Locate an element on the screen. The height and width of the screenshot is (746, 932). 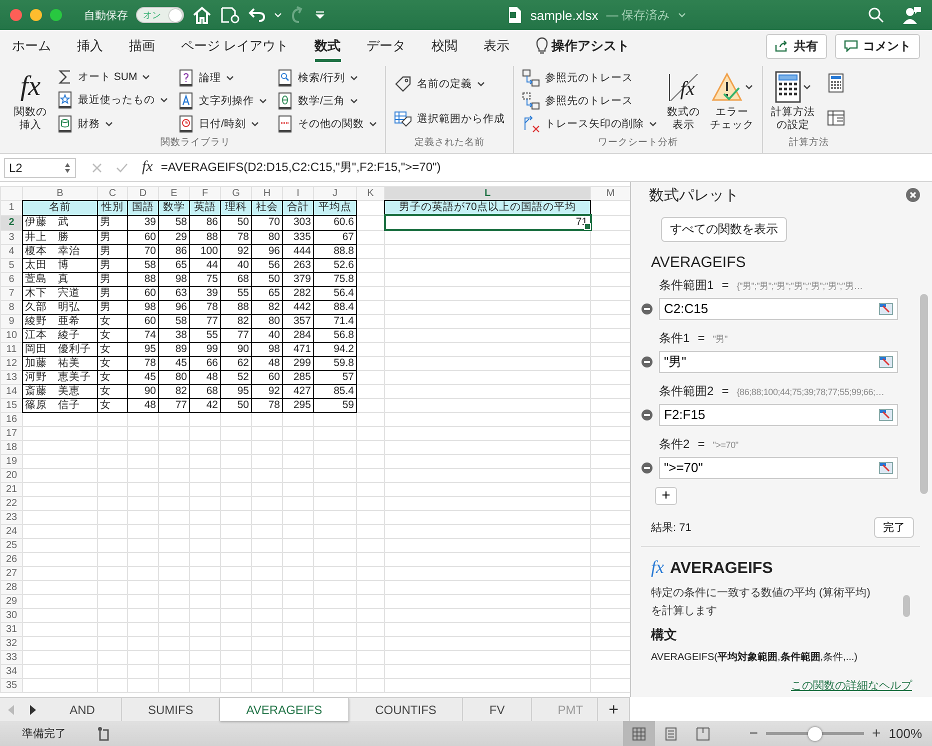
home-icon is located at coordinates (202, 15).